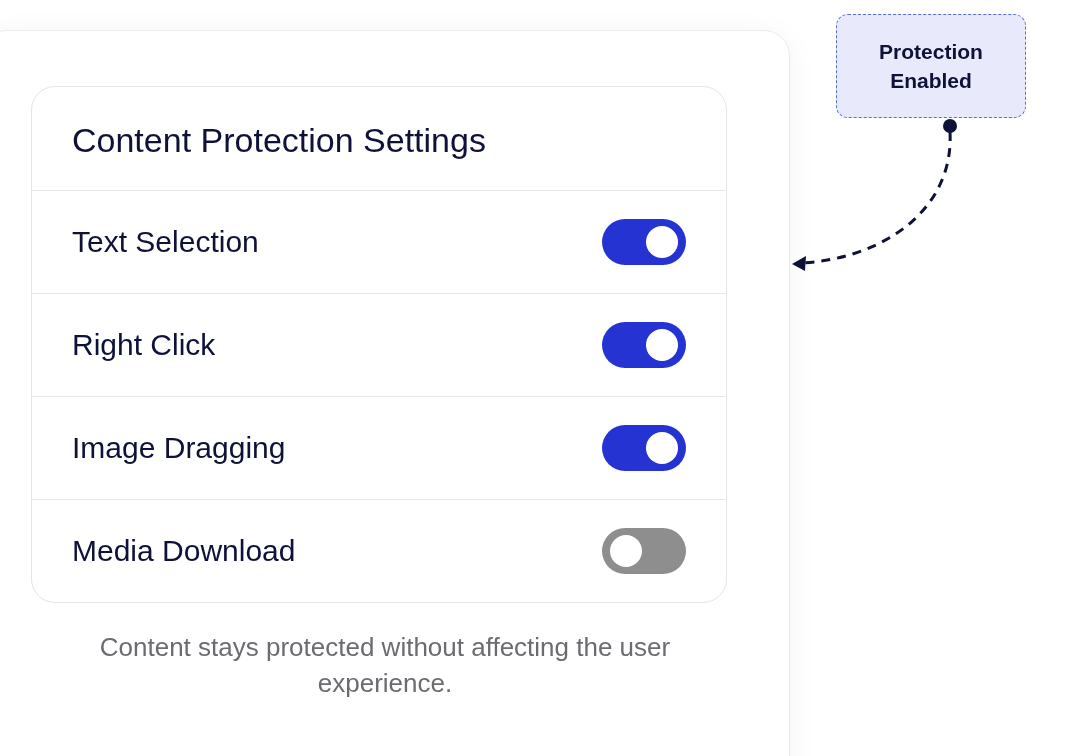 Image resolution: width=1065 pixels, height=756 pixels. What do you see at coordinates (165, 242) in the screenshot?
I see `setting-label: Text Selection` at bounding box center [165, 242].